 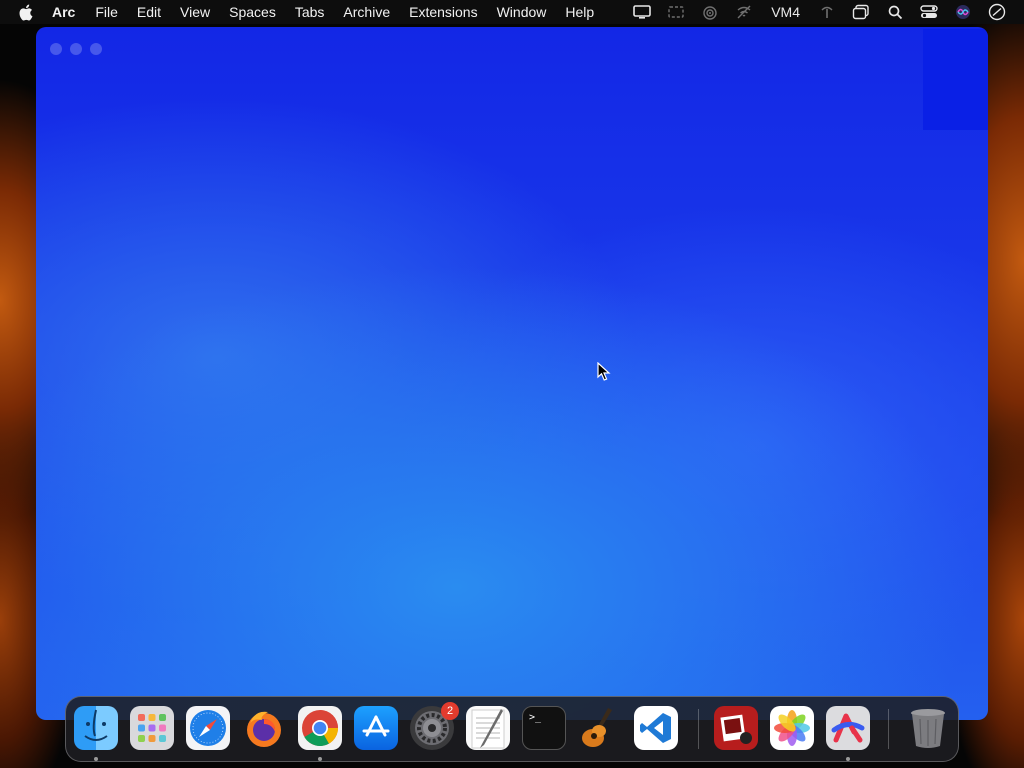 I want to click on menu-tabs: Tabs, so click(x=310, y=12).